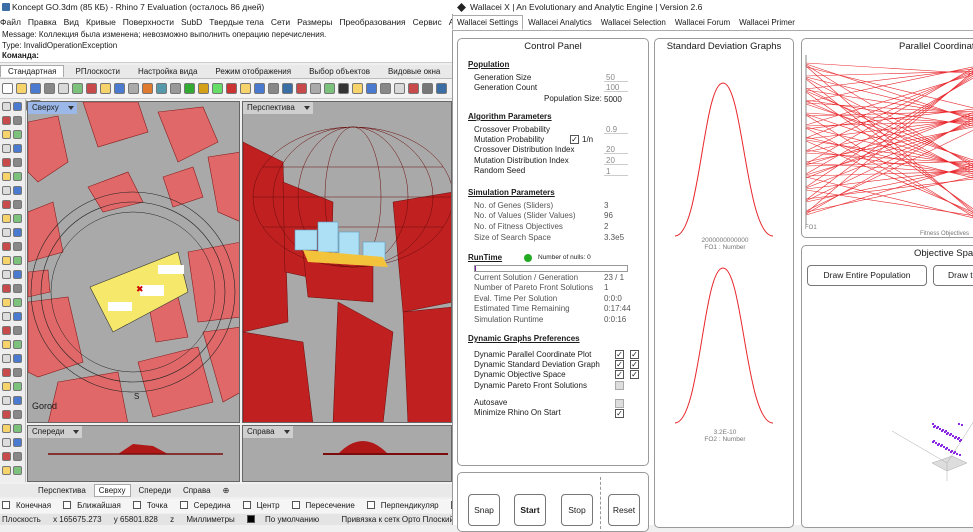  I want to click on toolbar-tab-5: Видовые окна, so click(414, 71).